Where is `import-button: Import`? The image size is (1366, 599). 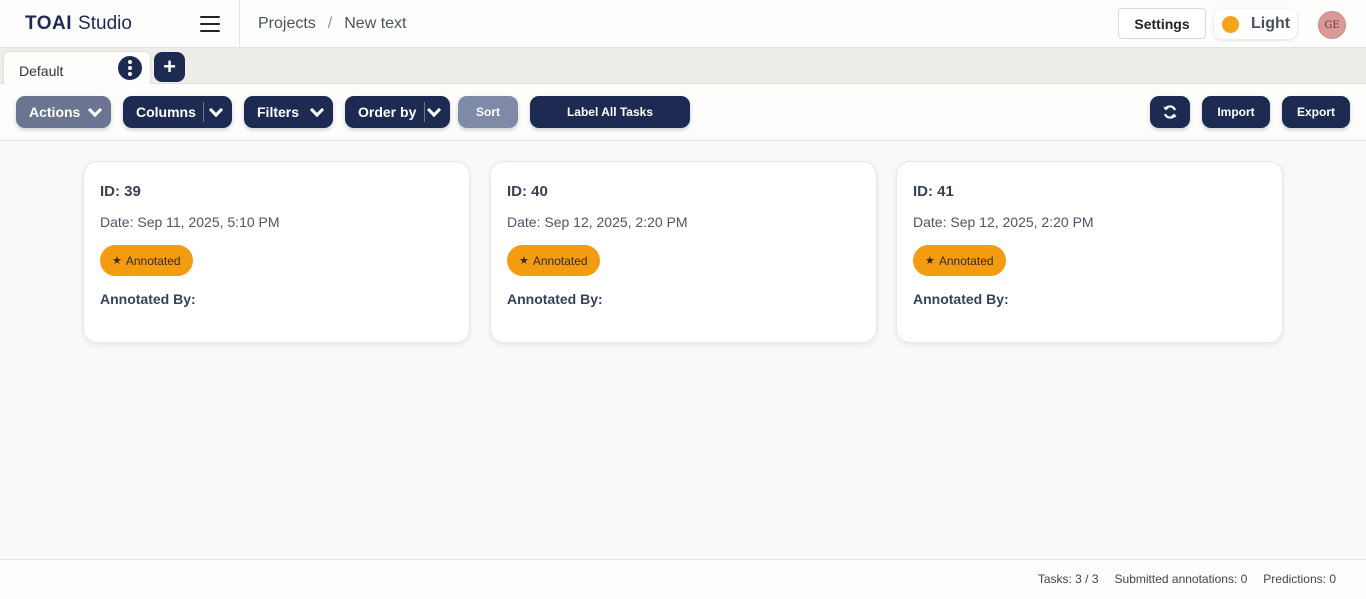
import-button: Import is located at coordinates (1236, 112).